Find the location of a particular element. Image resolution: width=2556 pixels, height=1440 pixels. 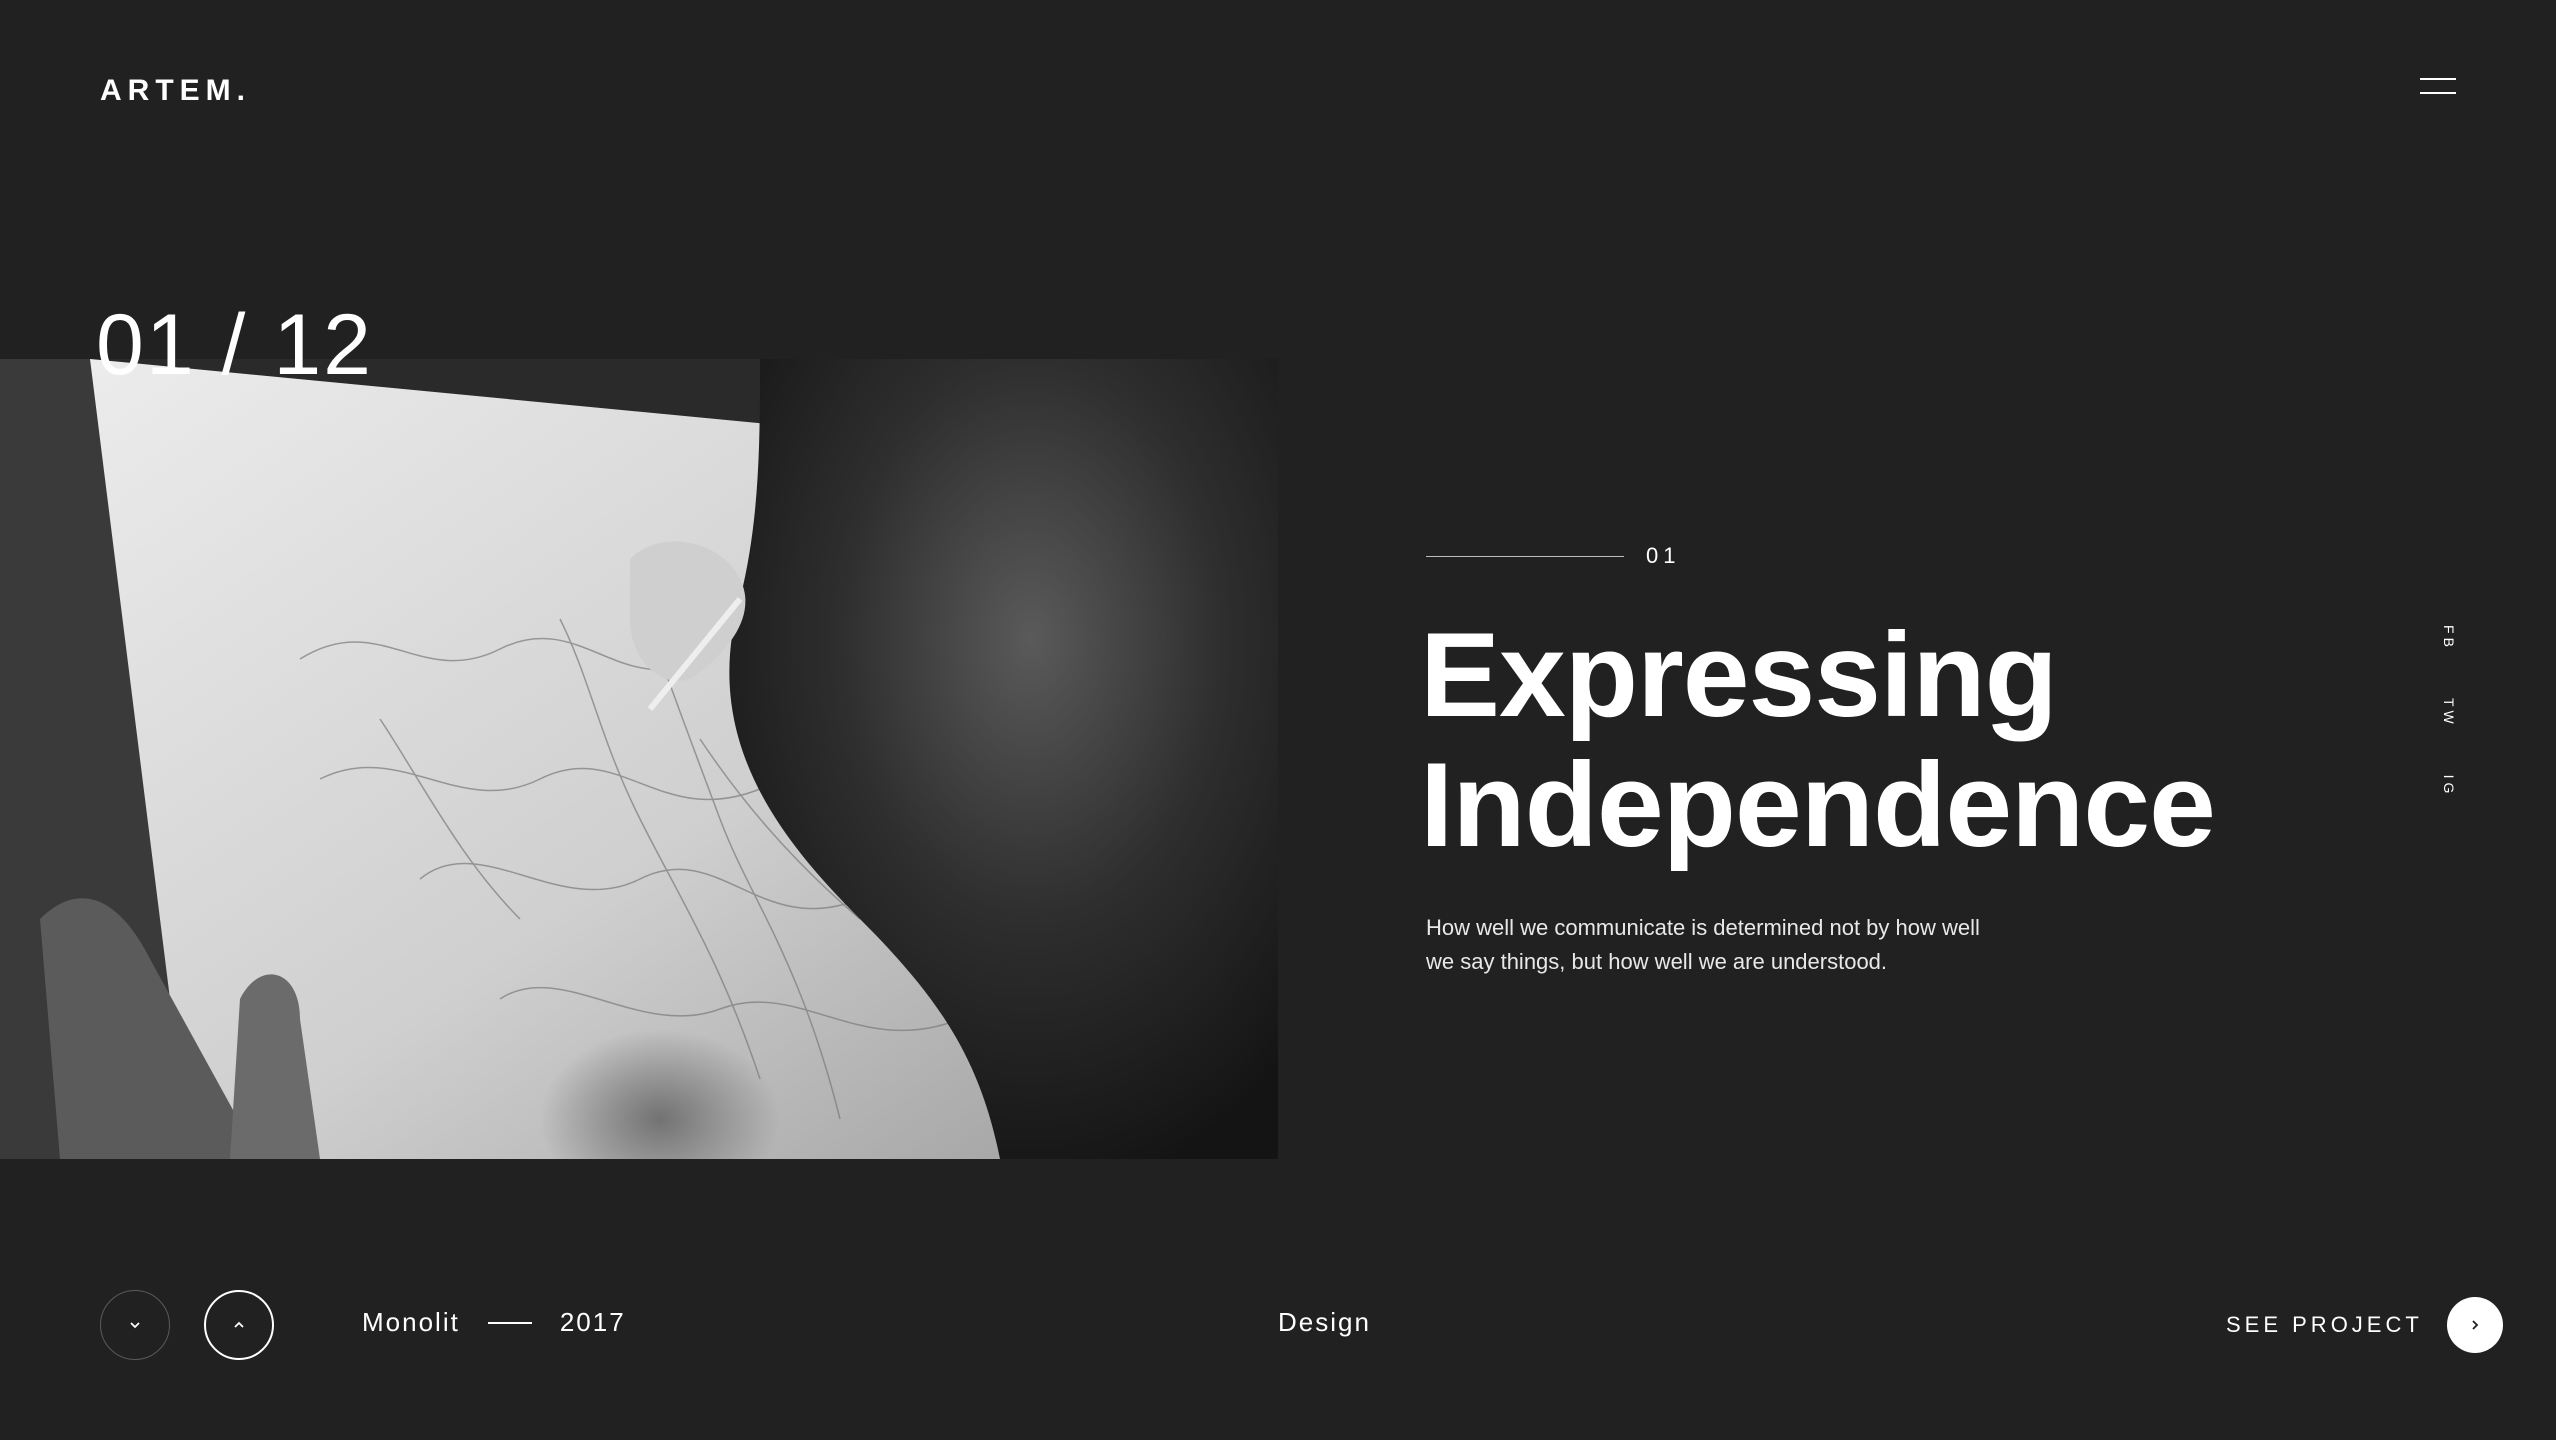

slide-up-button is located at coordinates (239, 1325).